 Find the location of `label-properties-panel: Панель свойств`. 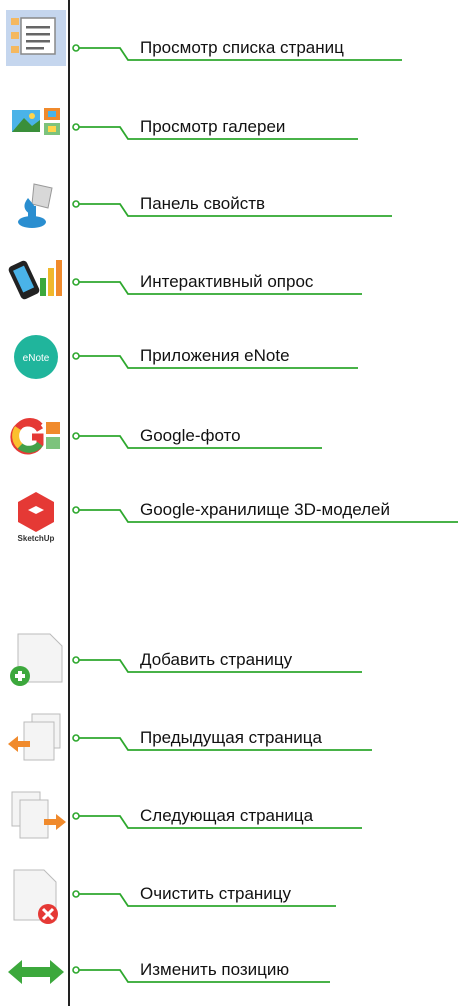

label-properties-panel: Панель свойств is located at coordinates (203, 203).